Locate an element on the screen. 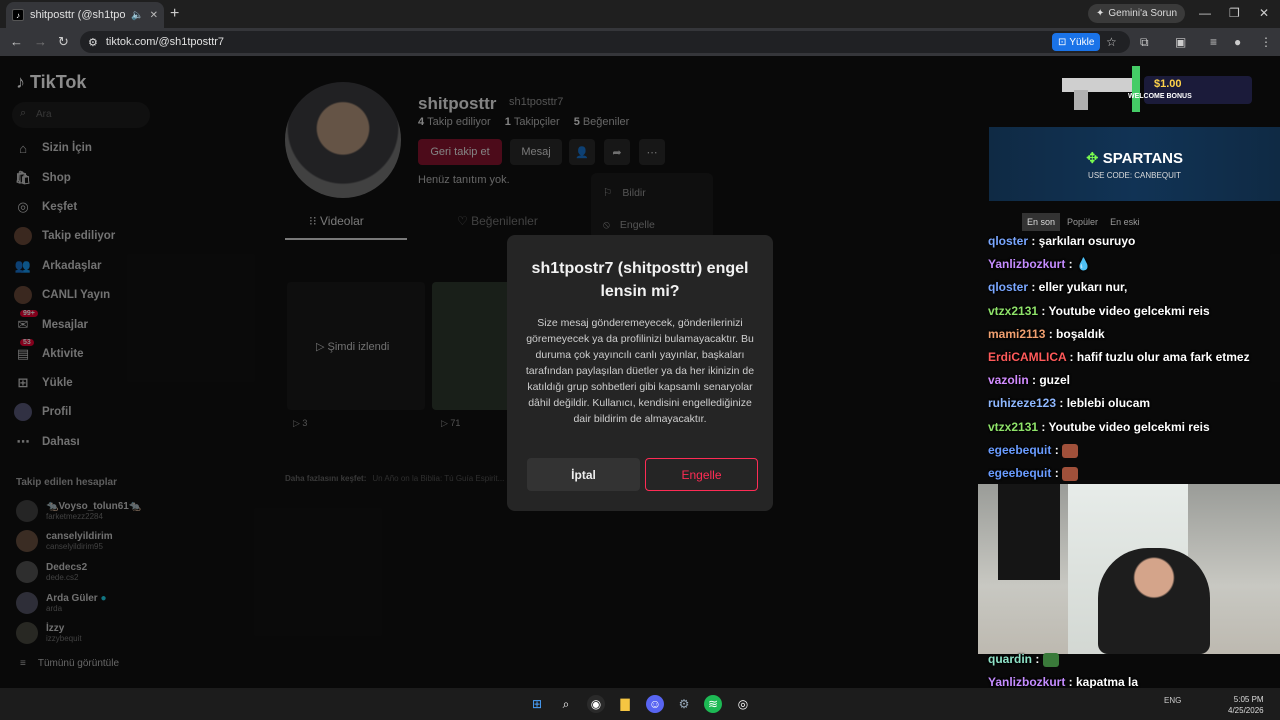 The width and height of the screenshot is (1280, 720). chat-message: qloster : şarkıları osuruyo is located at coordinates (1061, 241).